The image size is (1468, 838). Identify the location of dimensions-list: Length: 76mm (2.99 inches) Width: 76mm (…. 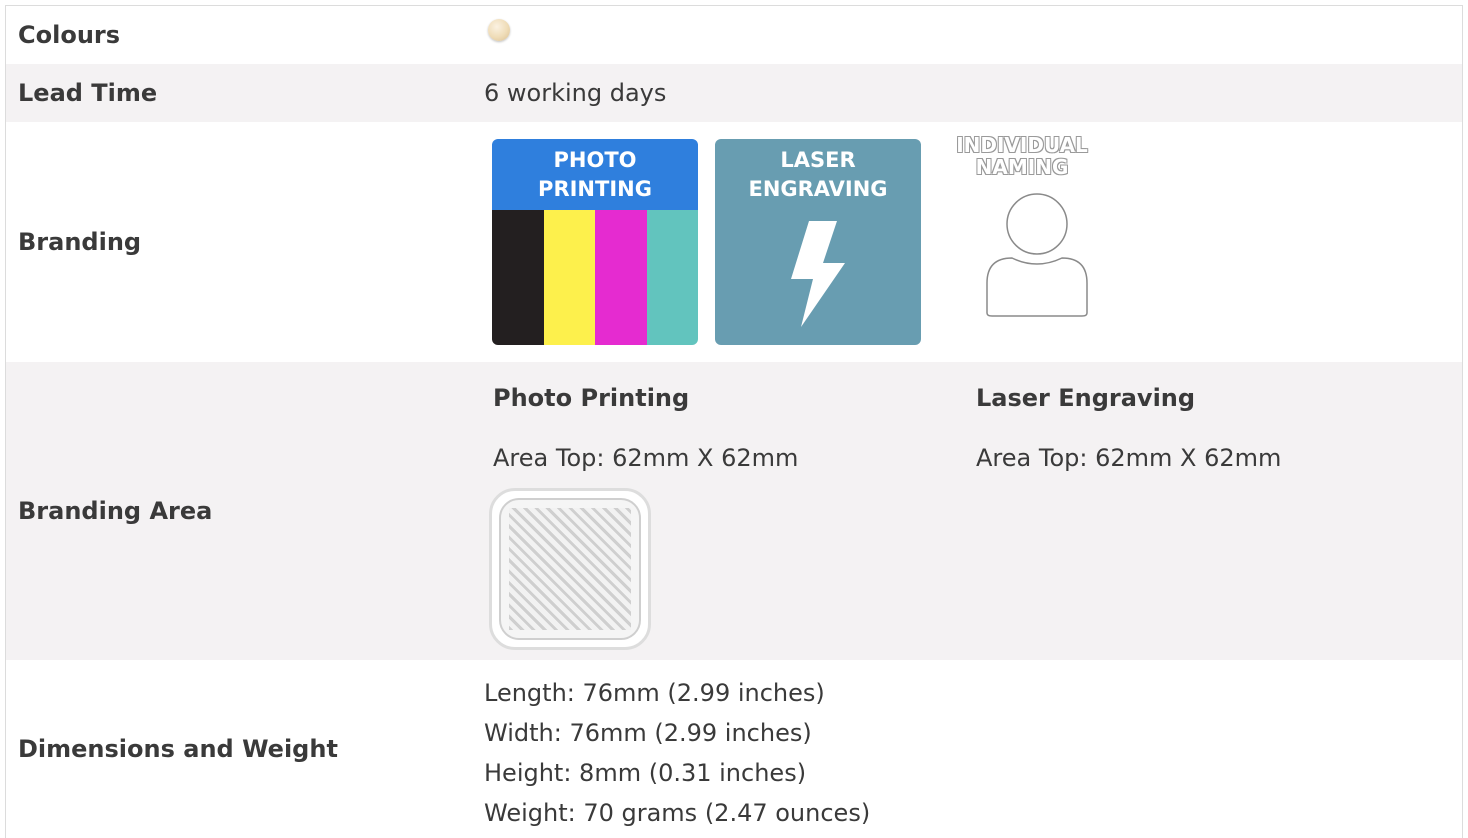
(677, 753).